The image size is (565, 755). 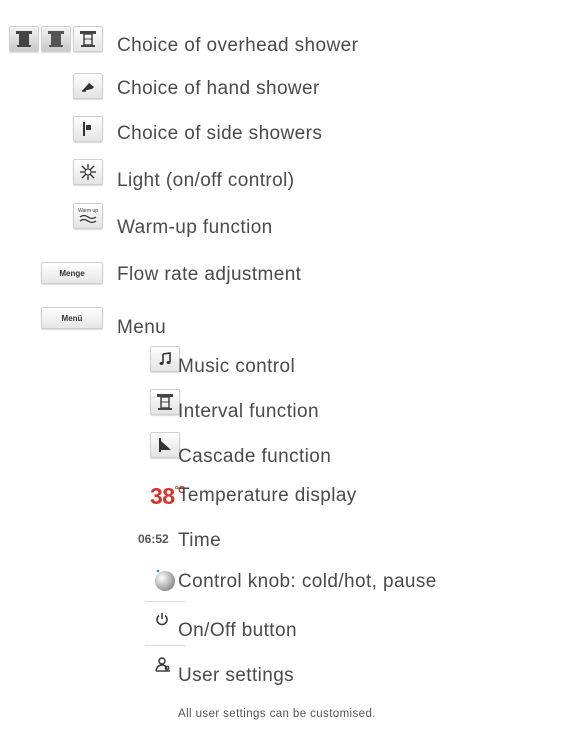 I want to click on cascade-row: Cascade function, so click(x=282, y=449).